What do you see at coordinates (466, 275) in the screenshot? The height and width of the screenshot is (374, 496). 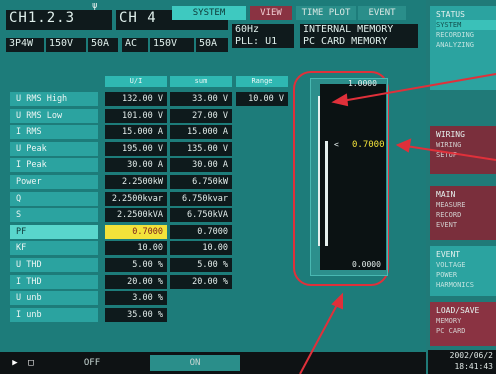 I see `menu-item: POWER` at bounding box center [466, 275].